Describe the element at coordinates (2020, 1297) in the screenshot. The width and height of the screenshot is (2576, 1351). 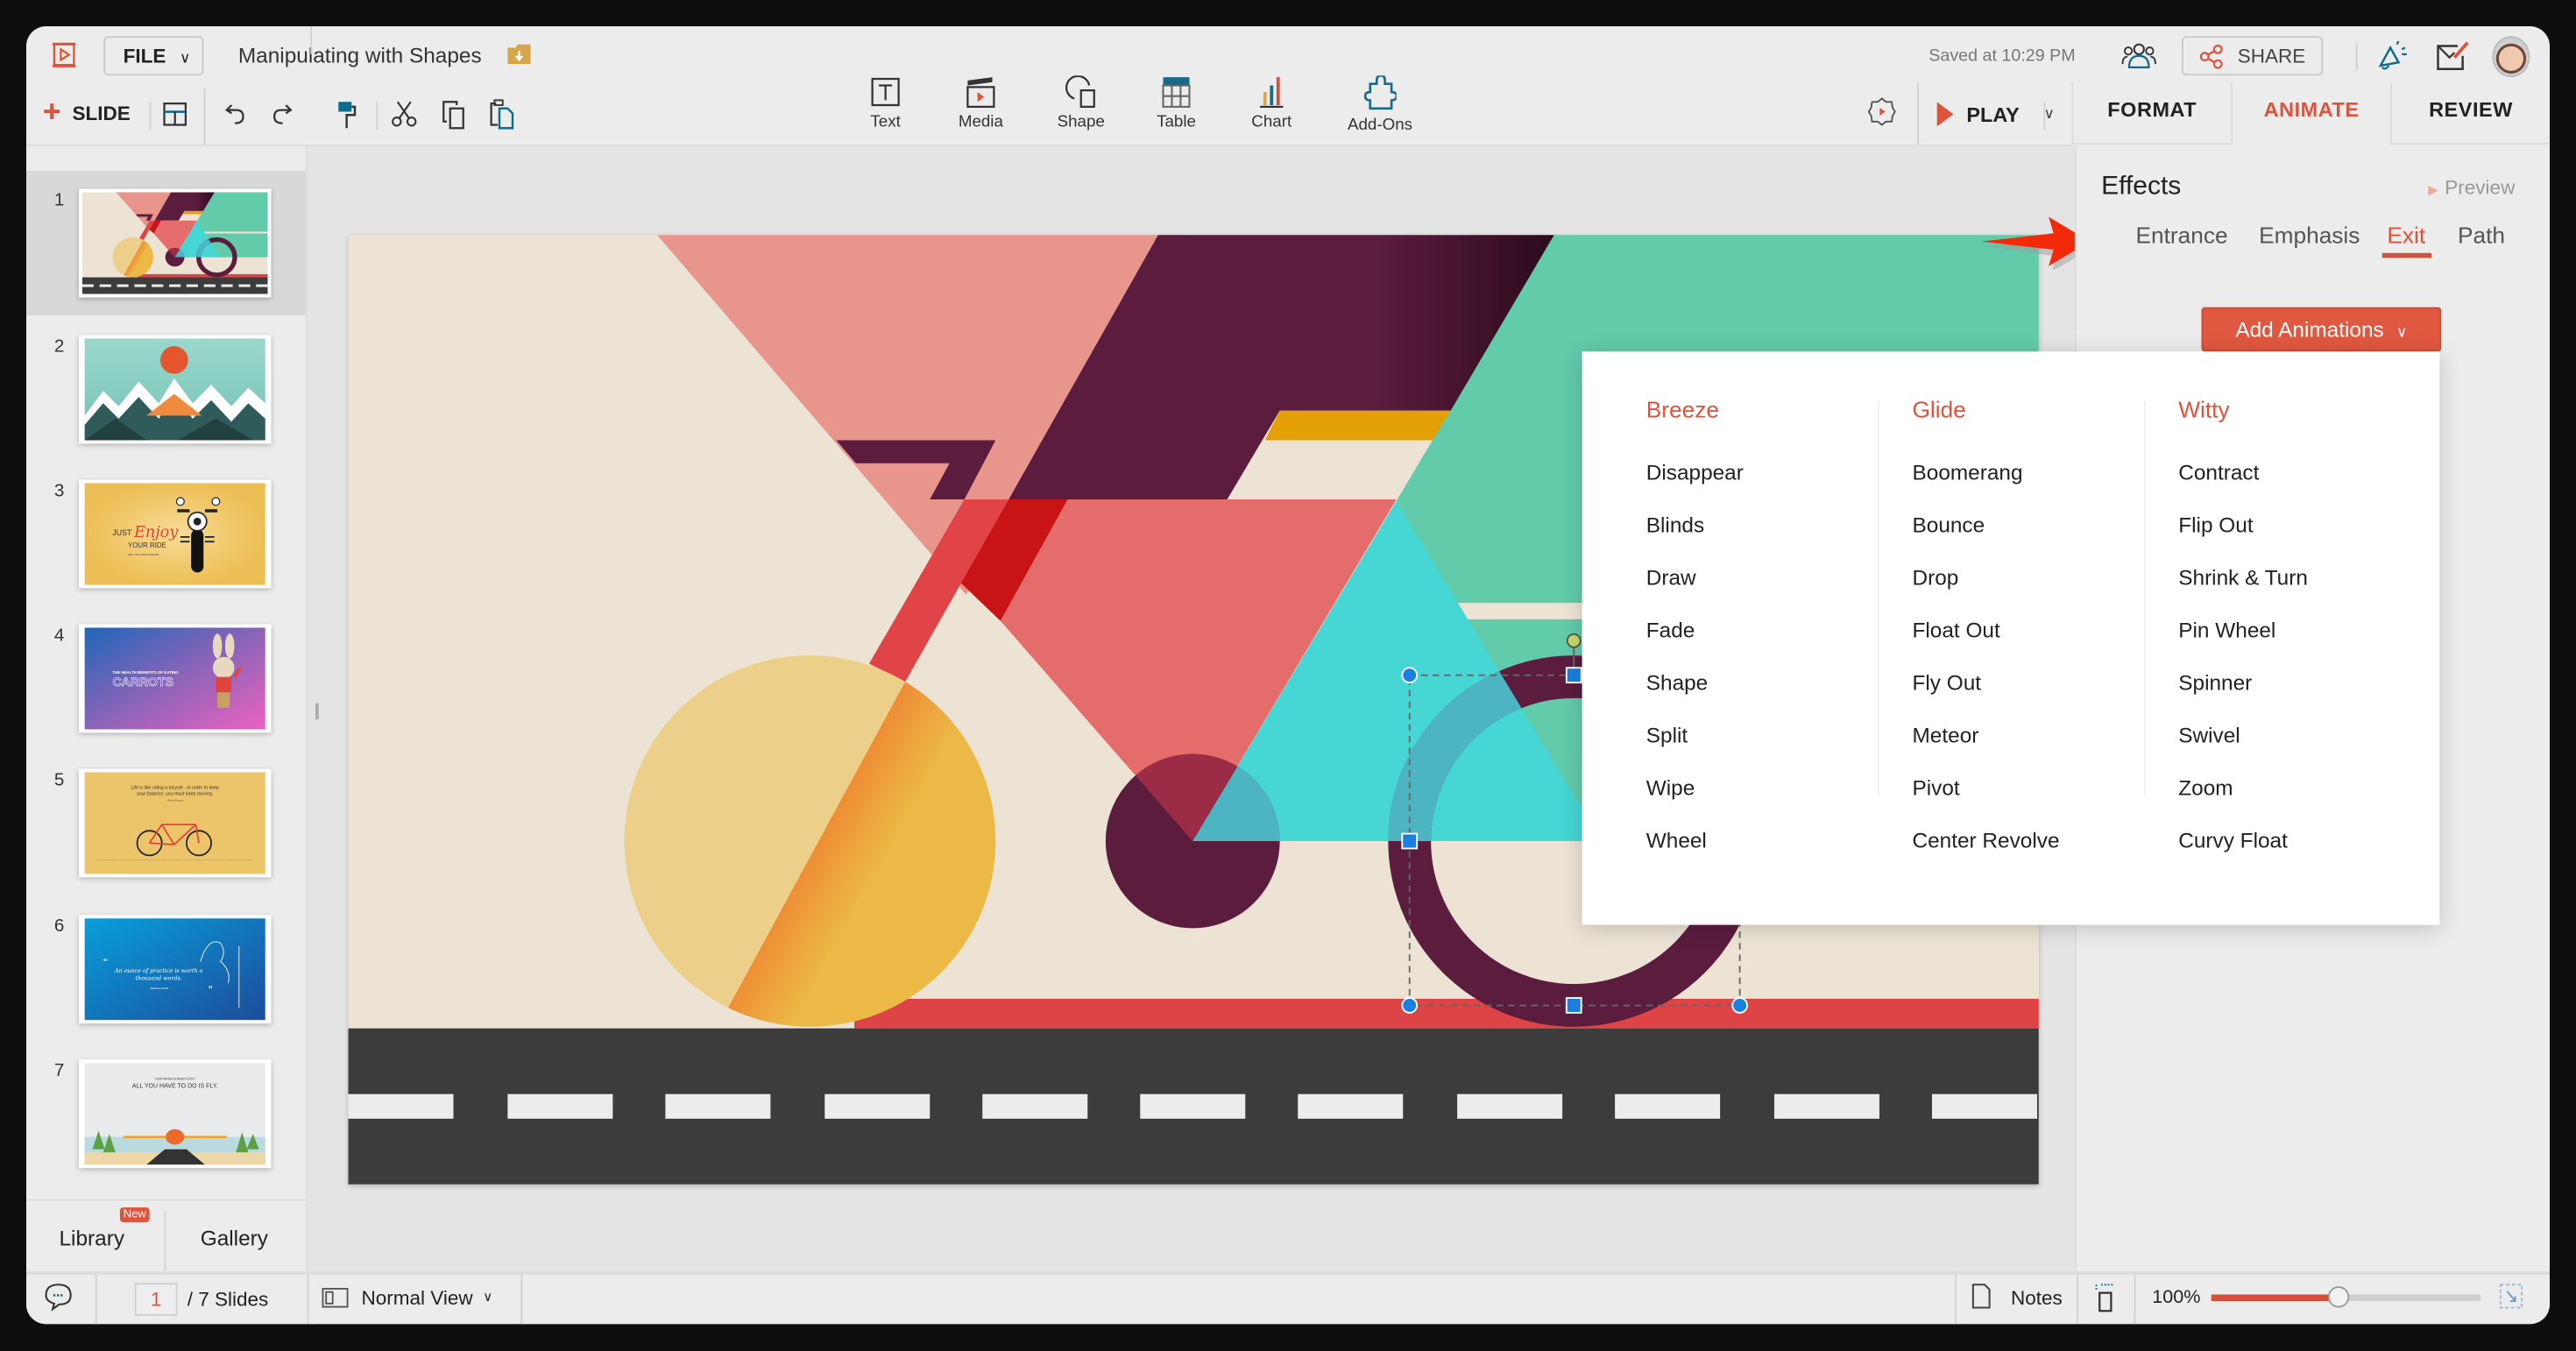
I see `notes-button: Notes` at that location.